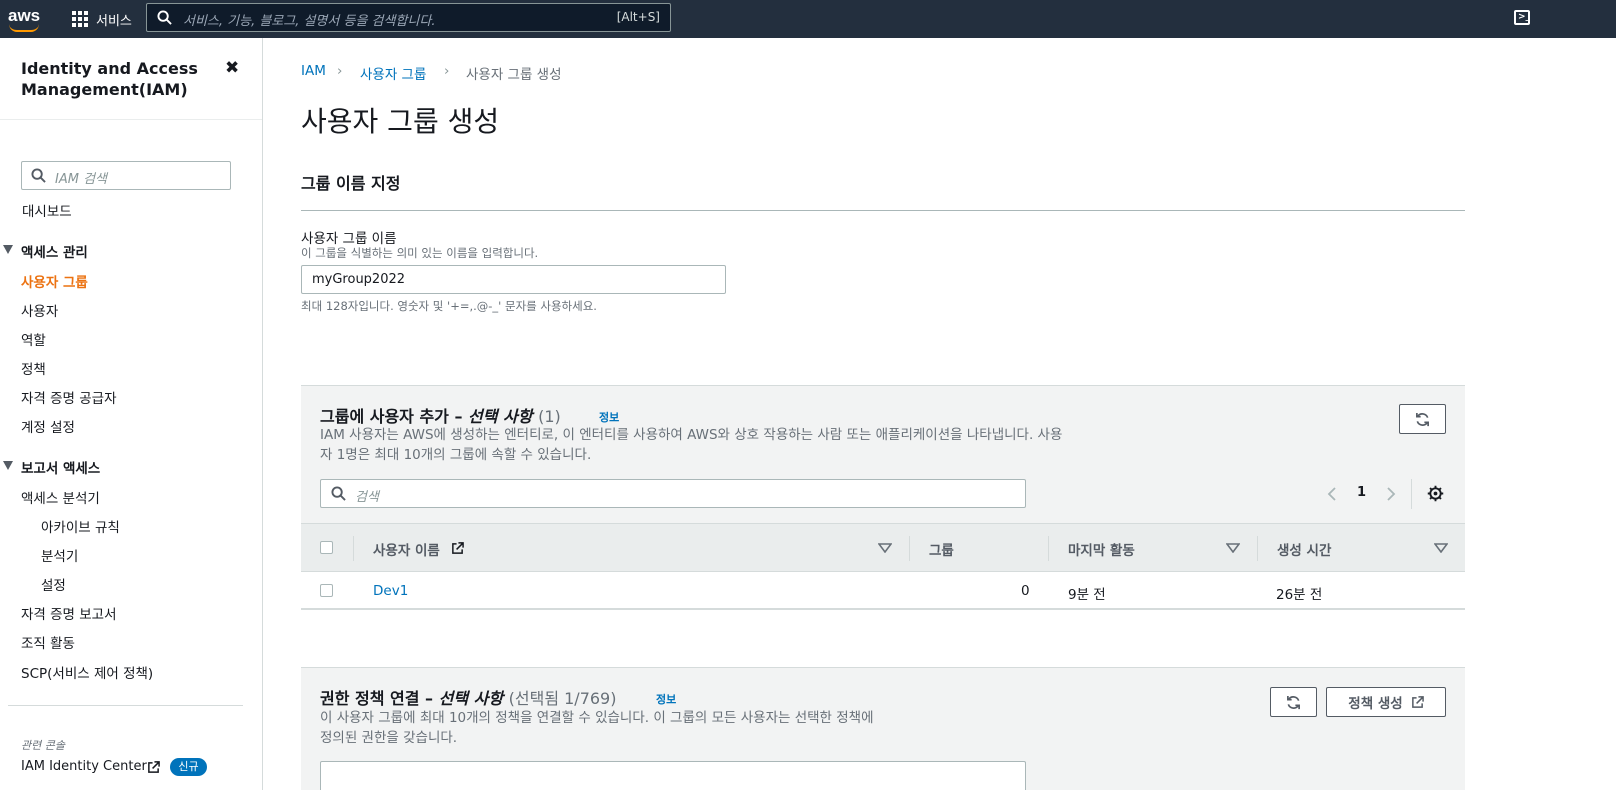 This screenshot has width=1616, height=790. Describe the element at coordinates (60, 497) in the screenshot. I see `sidebar-item-access-analyzer: 액세스 분석기` at that location.